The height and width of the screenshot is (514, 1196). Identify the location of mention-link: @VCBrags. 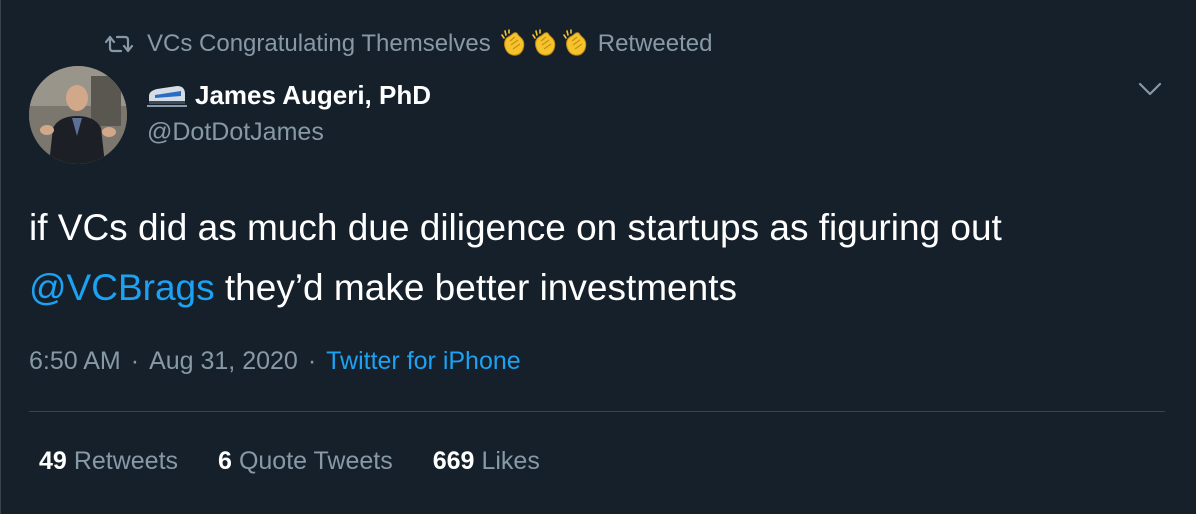
(122, 287).